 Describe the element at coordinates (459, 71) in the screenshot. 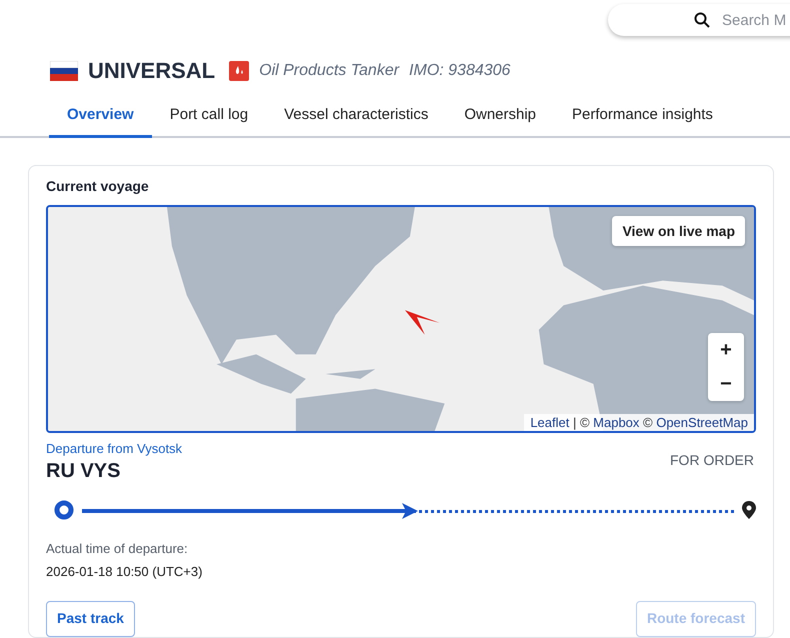

I see `imo-number: IMO: 9384306` at that location.